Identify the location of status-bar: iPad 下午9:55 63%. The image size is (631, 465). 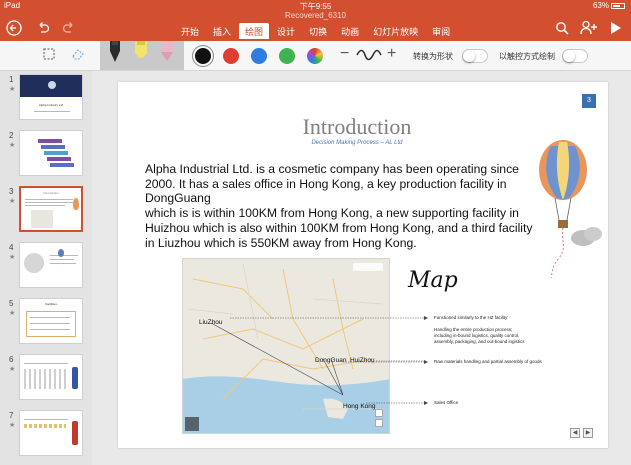
(315, 5).